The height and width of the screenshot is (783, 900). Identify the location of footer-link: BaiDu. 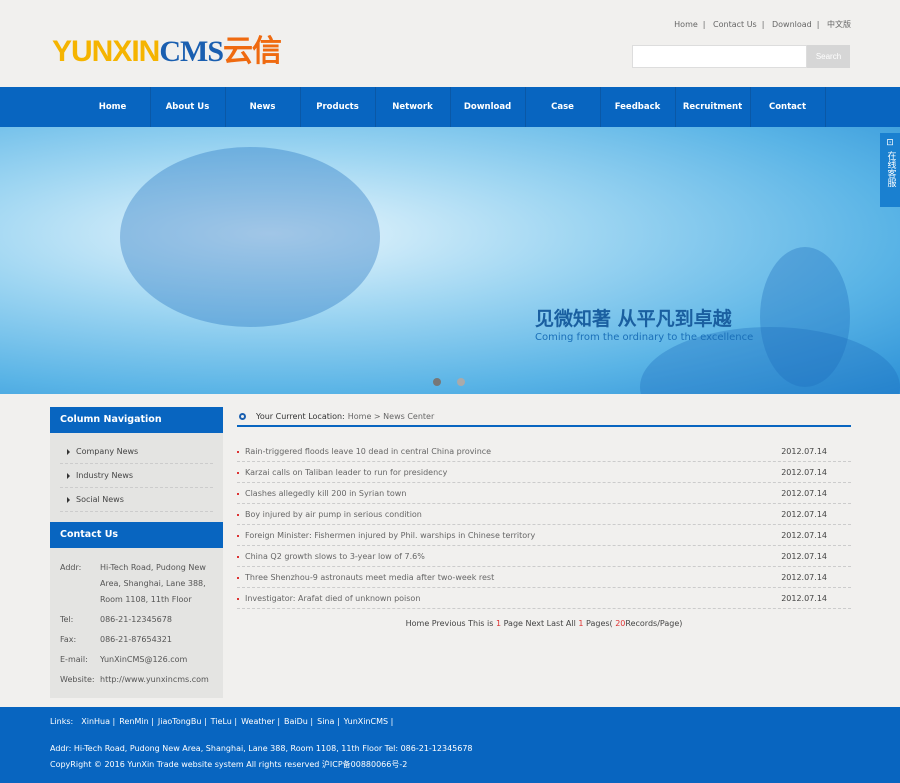
(296, 721).